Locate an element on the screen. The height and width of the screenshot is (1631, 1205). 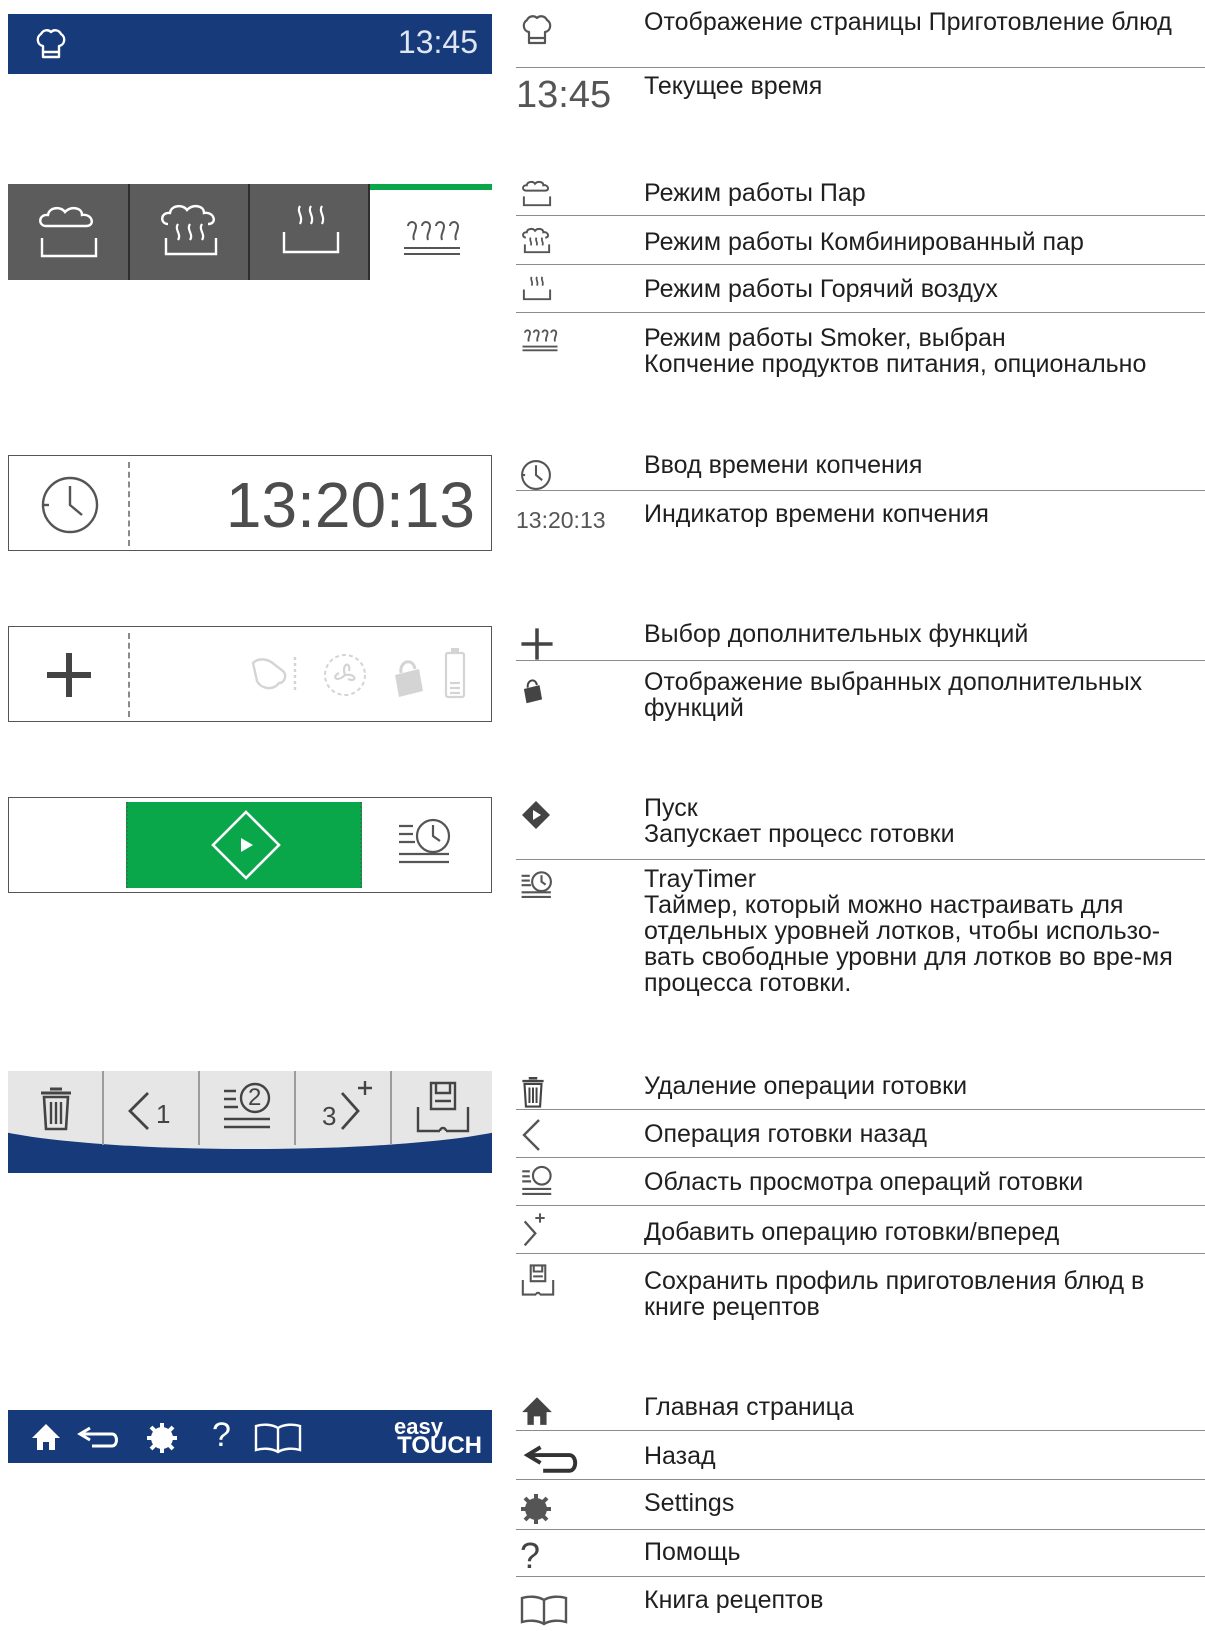
legend-smoke-time-indicator: Индикатор времени копчения is located at coordinates (816, 514).